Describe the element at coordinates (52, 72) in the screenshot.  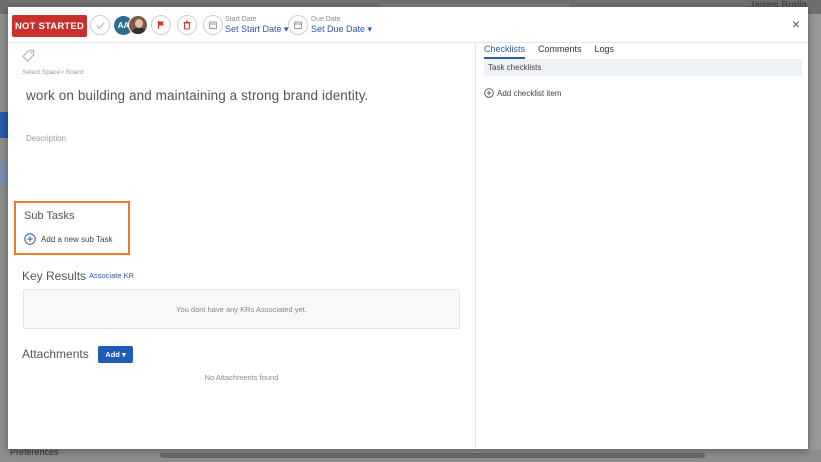
I see `space-board-breadcrumb: Select Space> Board` at that location.